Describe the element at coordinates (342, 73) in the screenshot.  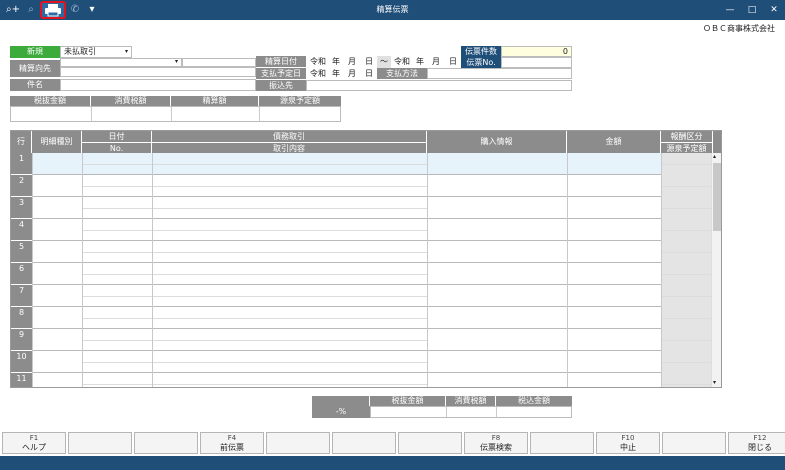
I see `pay-due-date-input: 令和 年 月 日` at that location.